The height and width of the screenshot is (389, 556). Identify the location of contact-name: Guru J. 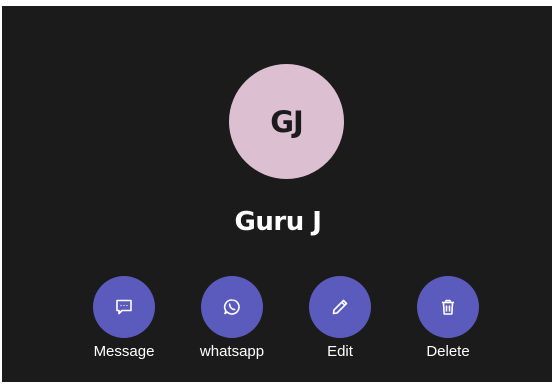
(278, 222).